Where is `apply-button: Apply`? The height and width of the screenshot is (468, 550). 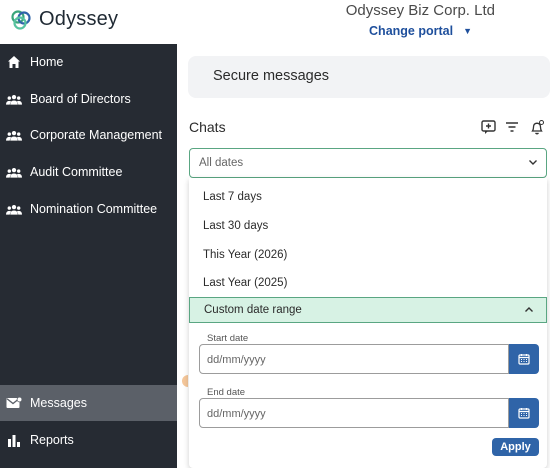 apply-button: Apply is located at coordinates (515, 447).